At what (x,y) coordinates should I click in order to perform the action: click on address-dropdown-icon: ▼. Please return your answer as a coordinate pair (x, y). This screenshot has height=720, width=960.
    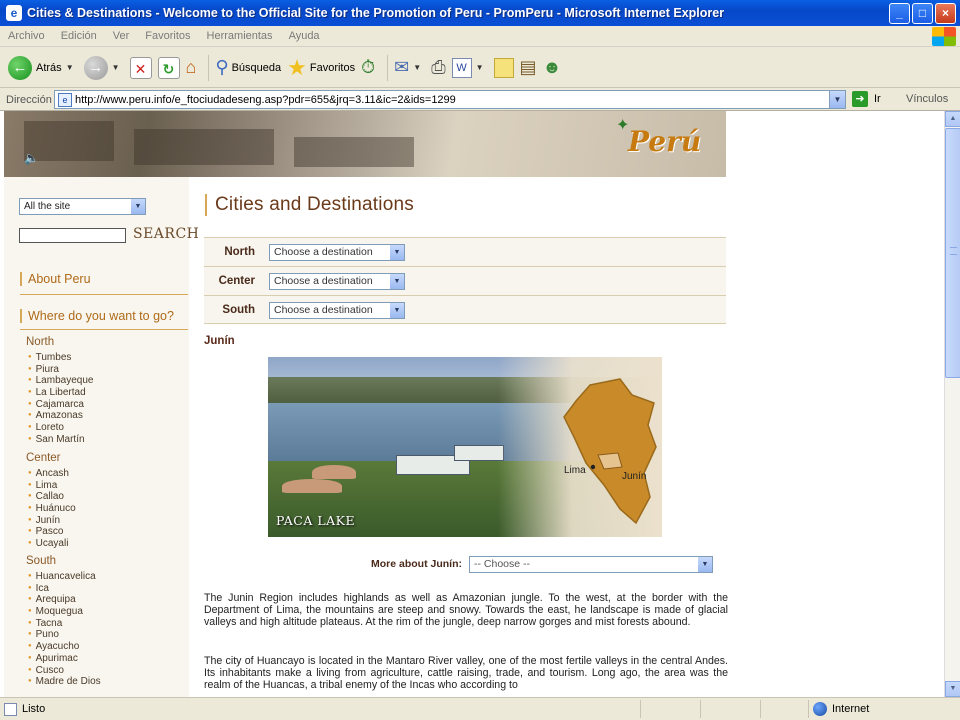
    Looking at the image, I should click on (837, 99).